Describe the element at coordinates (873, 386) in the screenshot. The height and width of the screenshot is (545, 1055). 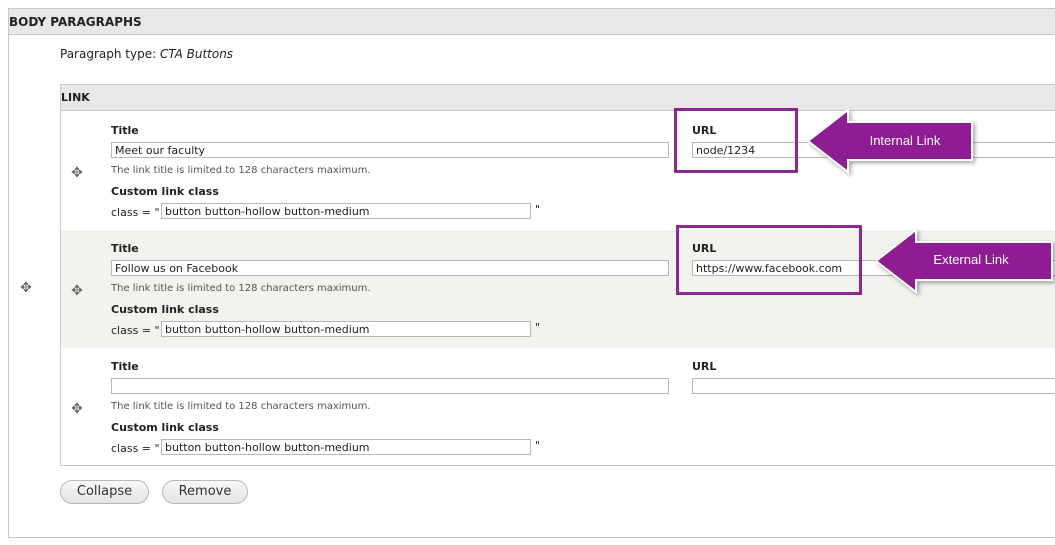
I see `url-input` at that location.